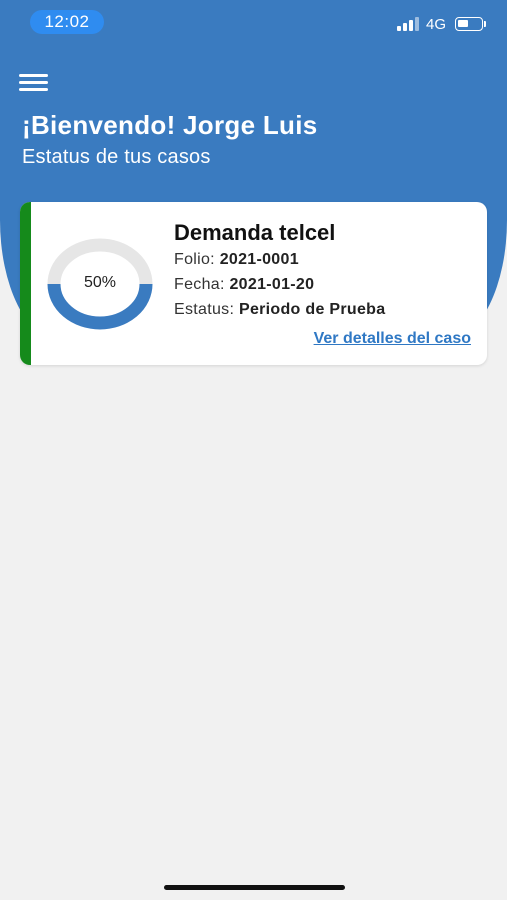 Image resolution: width=507 pixels, height=900 pixels. I want to click on cellular-signal-icon, so click(408, 24).